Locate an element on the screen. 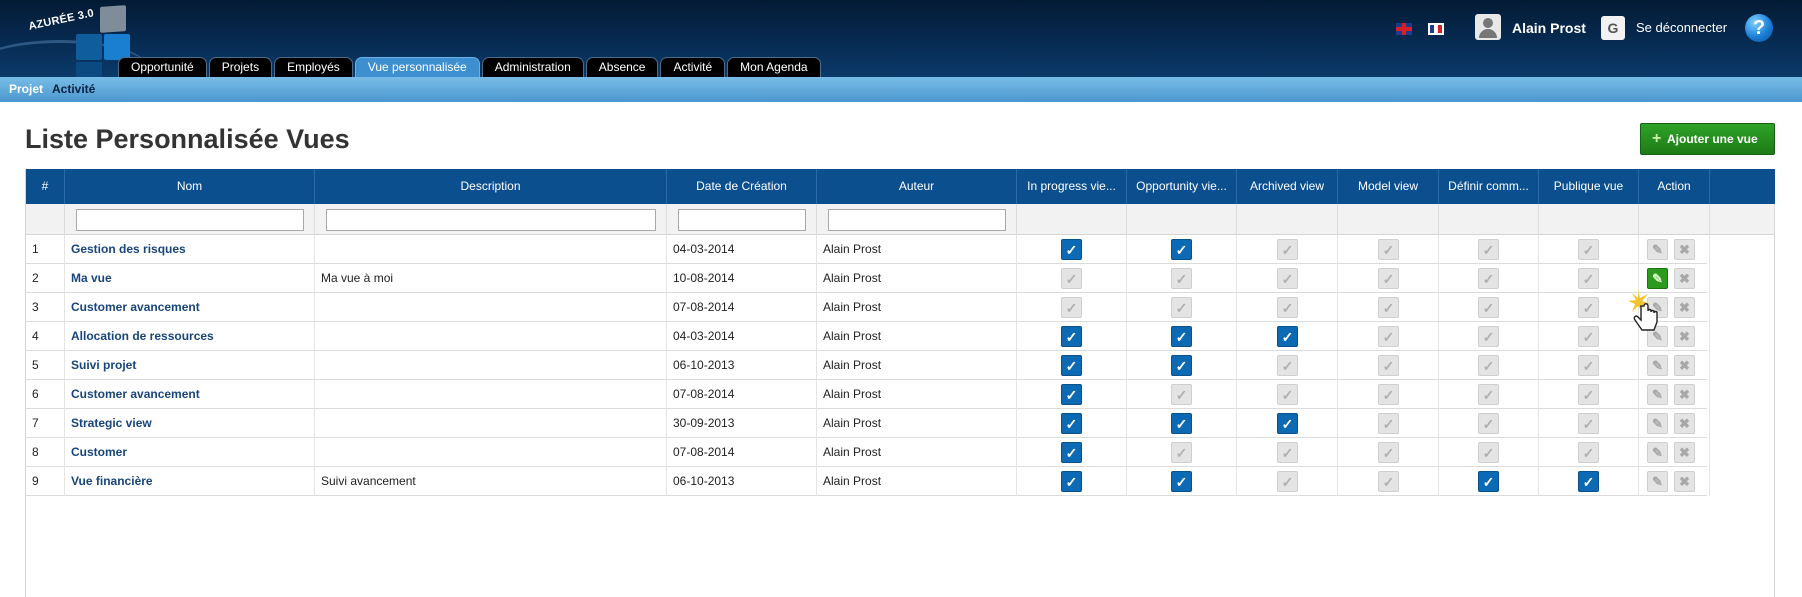 The width and height of the screenshot is (1802, 597). tab-vue-personnalis-e: Vue personnalisée is located at coordinates (417, 67).